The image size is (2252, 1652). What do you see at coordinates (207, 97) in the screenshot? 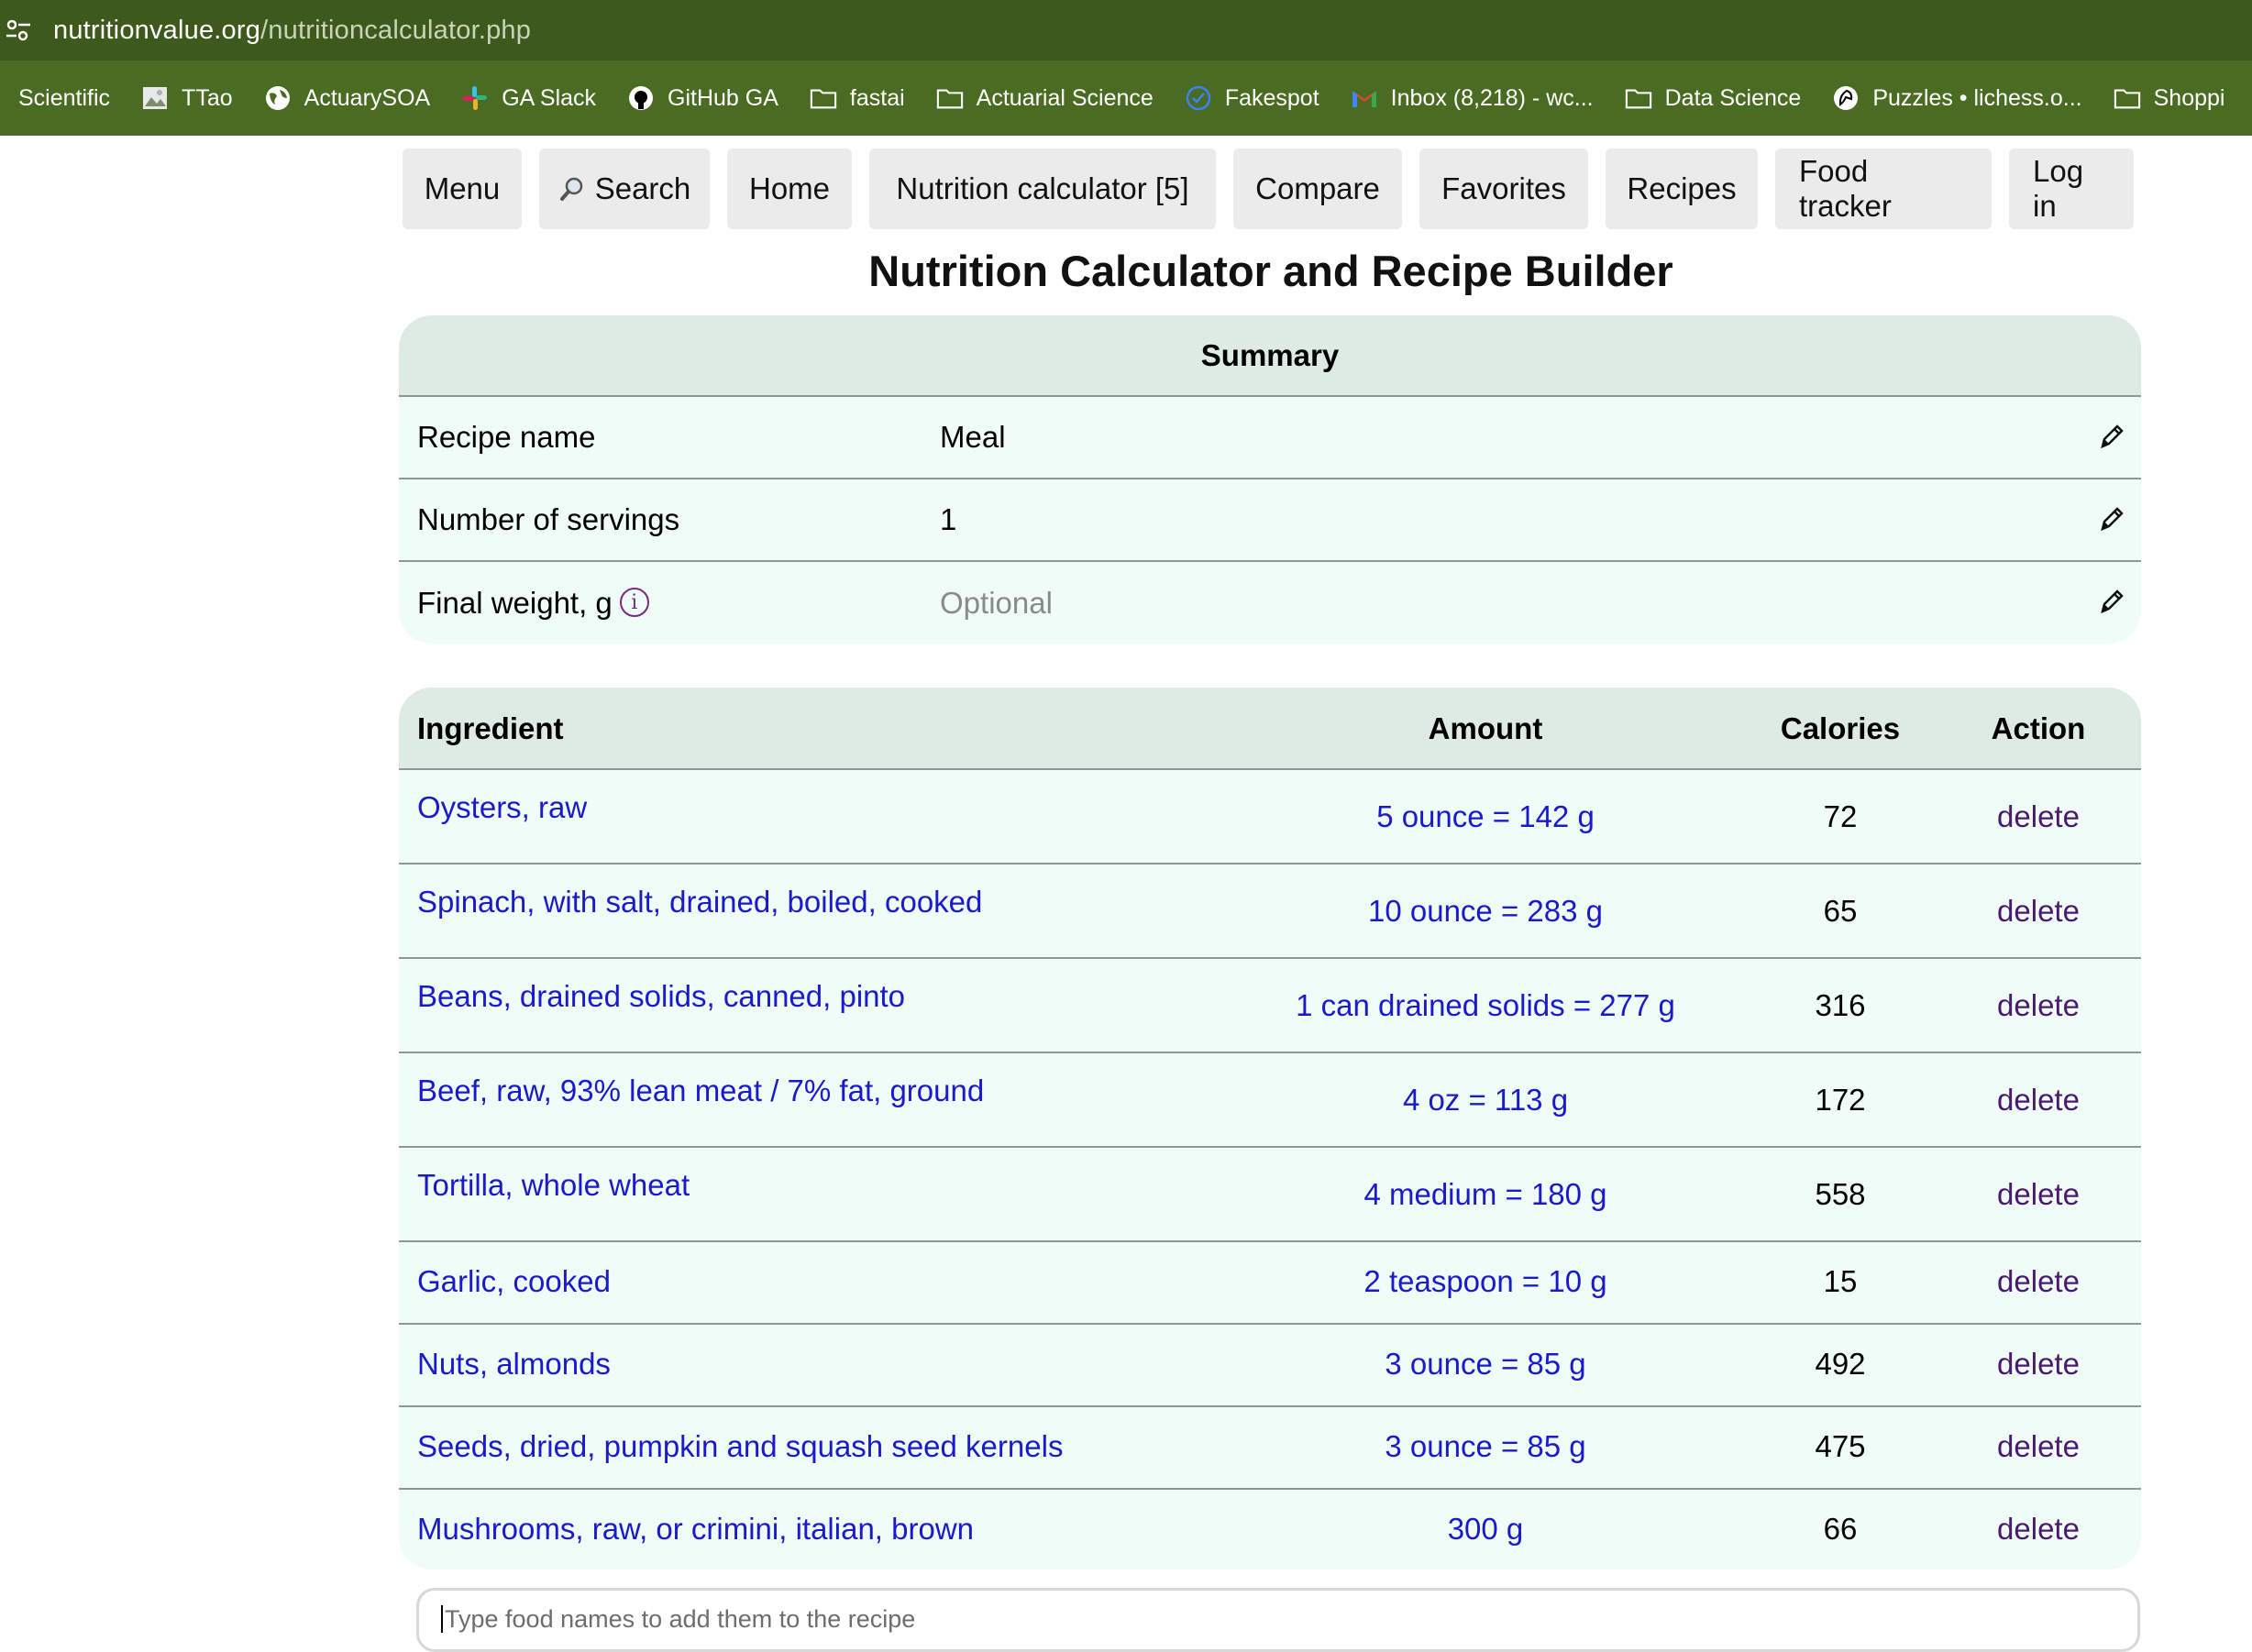
I see `bookmark-label: TTao` at bounding box center [207, 97].